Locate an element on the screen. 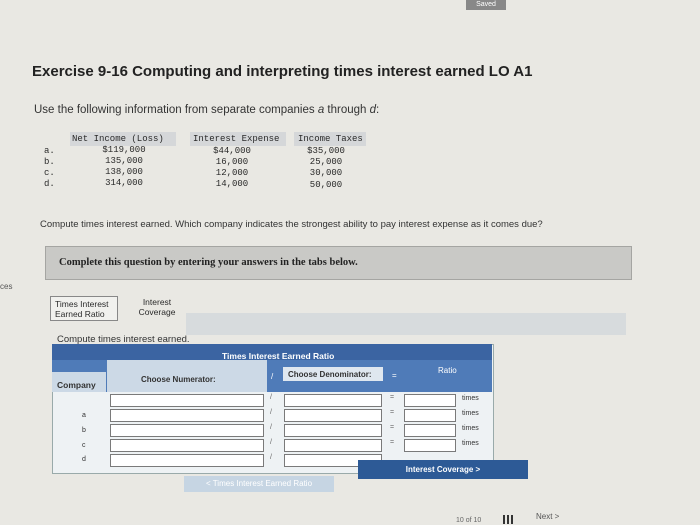  numerator-input-b is located at coordinates (187, 430).